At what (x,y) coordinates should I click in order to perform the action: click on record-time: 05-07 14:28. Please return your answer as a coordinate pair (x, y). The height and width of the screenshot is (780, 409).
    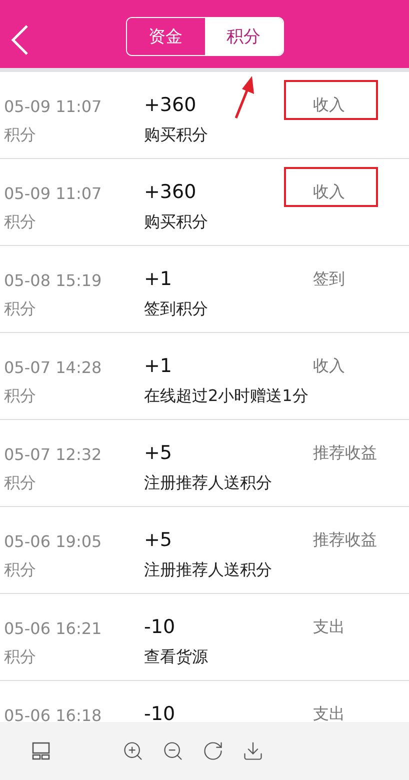
    Looking at the image, I should click on (53, 367).